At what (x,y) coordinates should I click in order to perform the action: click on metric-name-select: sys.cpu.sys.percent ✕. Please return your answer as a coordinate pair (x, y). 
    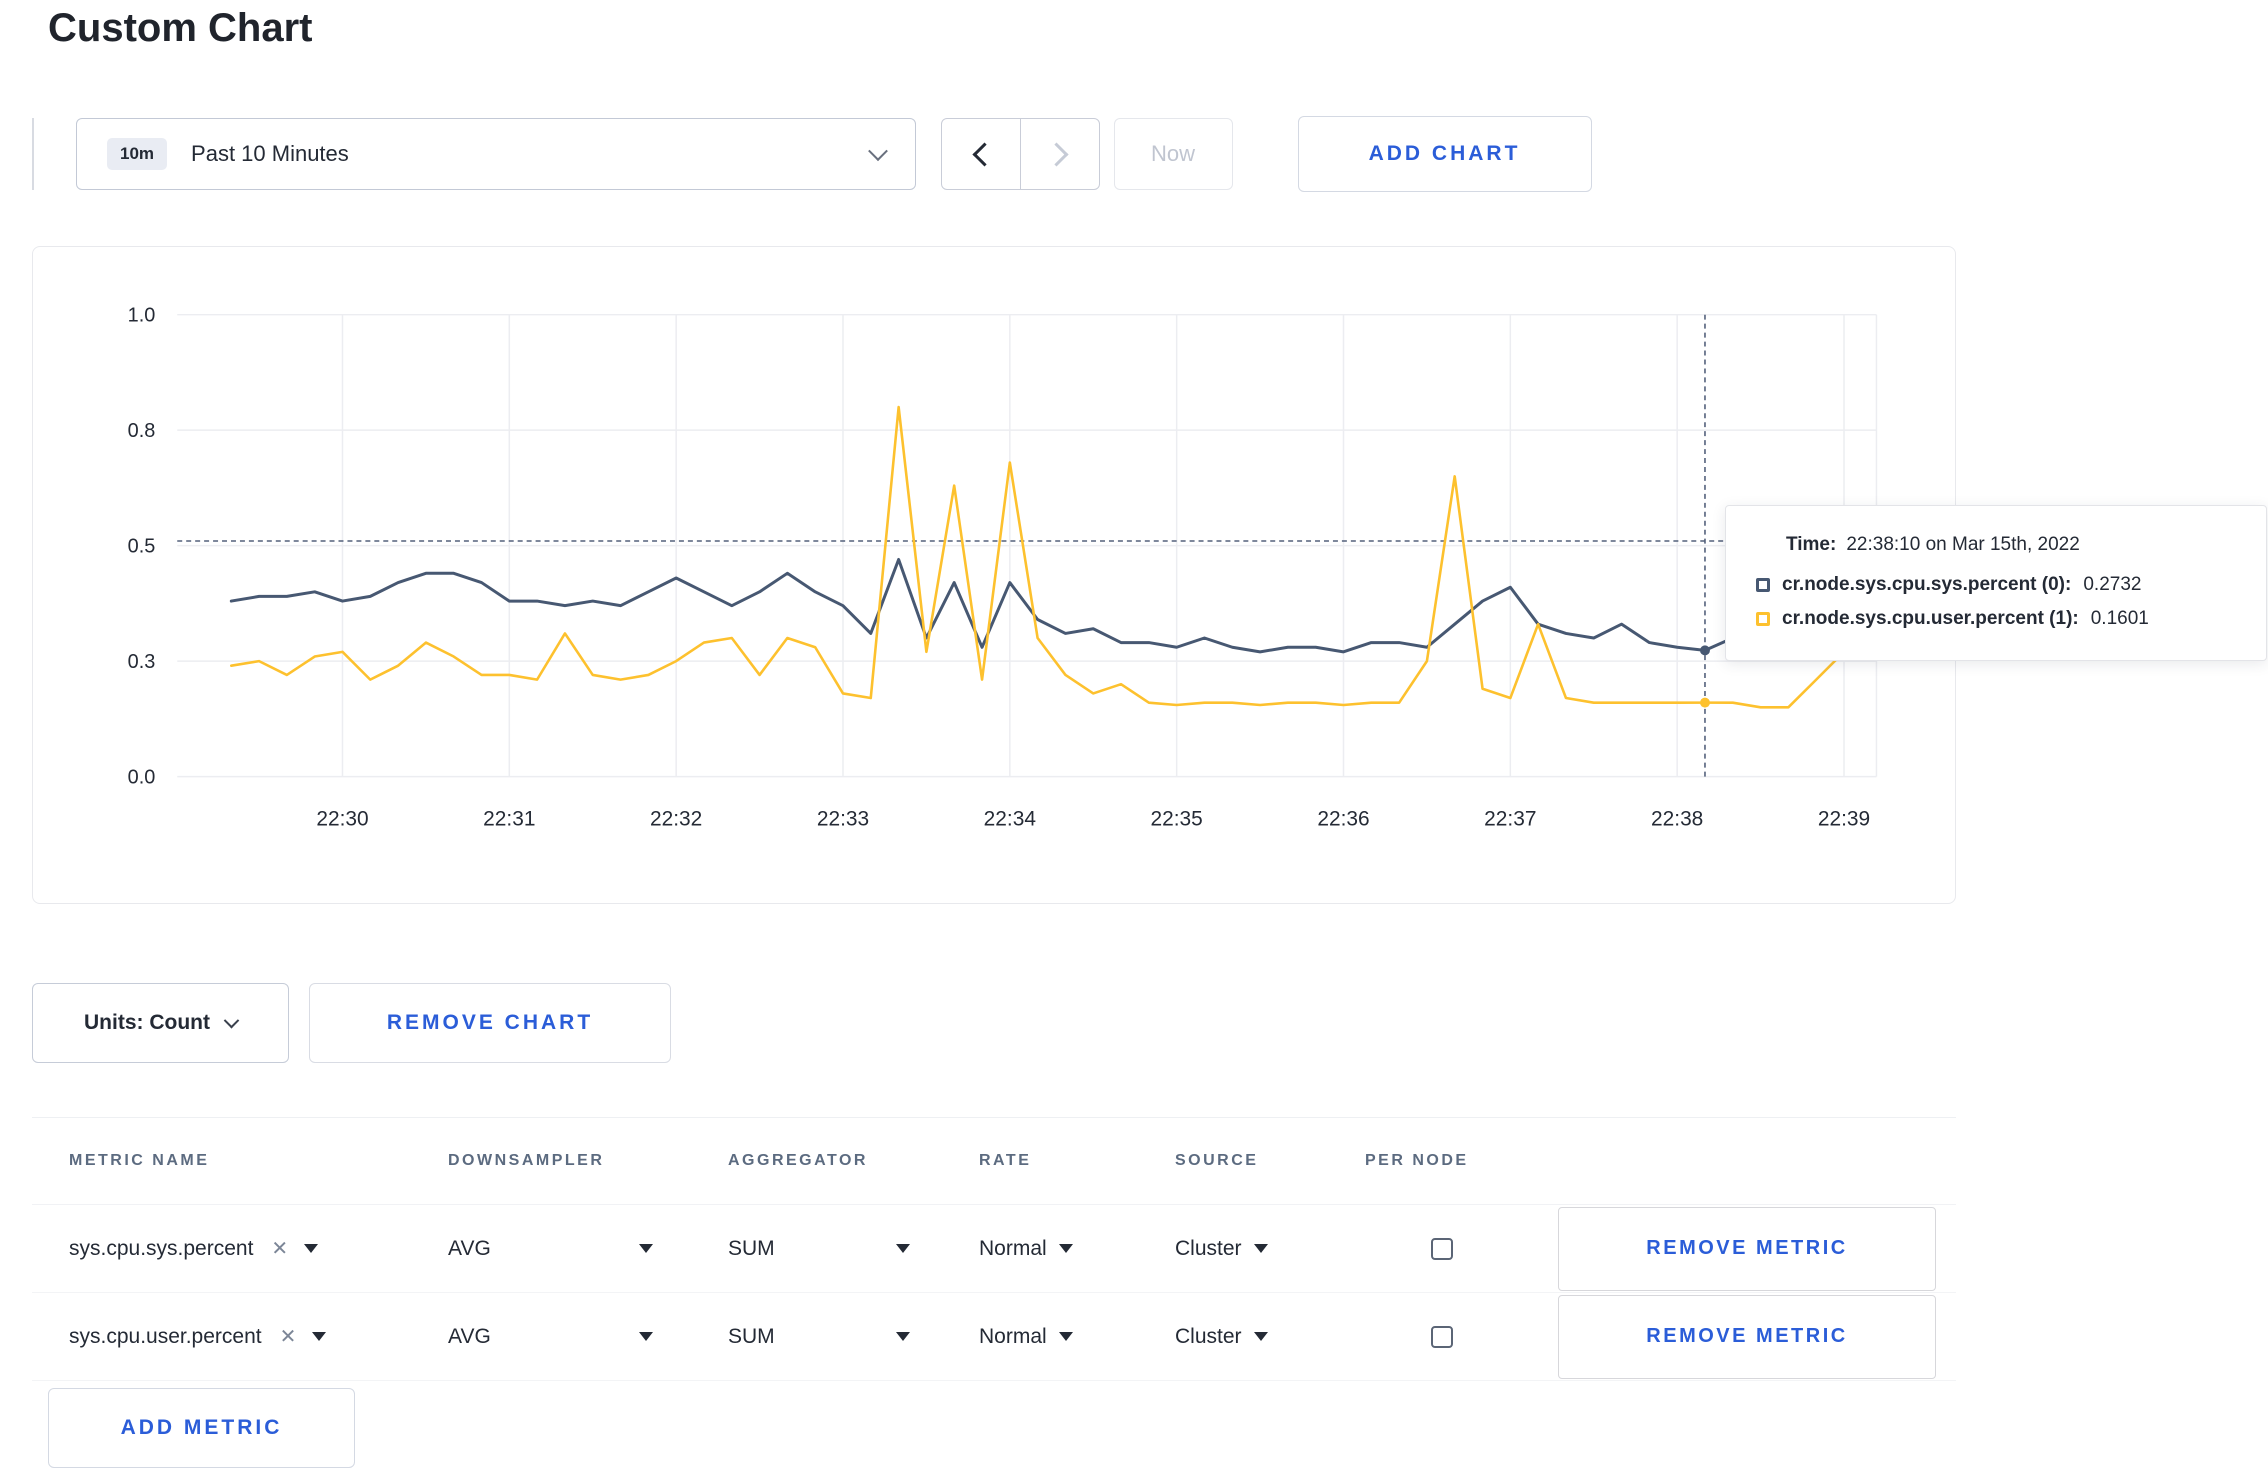
    Looking at the image, I should click on (258, 1248).